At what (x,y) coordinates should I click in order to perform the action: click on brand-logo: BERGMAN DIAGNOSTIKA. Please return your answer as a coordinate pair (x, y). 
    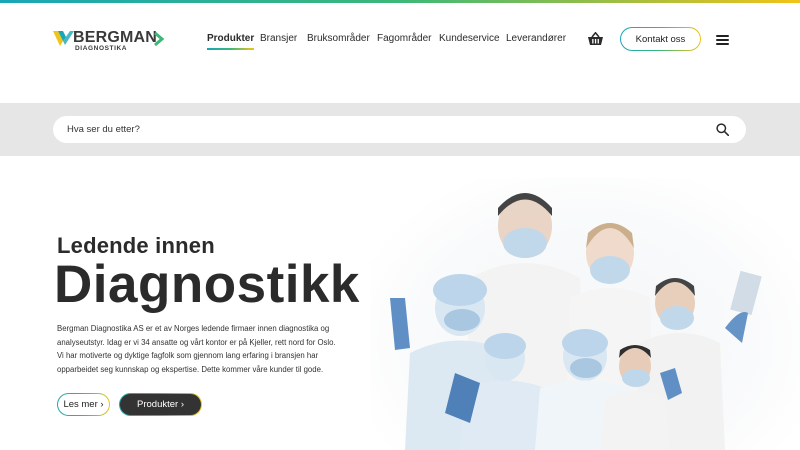
    Looking at the image, I should click on (110, 42).